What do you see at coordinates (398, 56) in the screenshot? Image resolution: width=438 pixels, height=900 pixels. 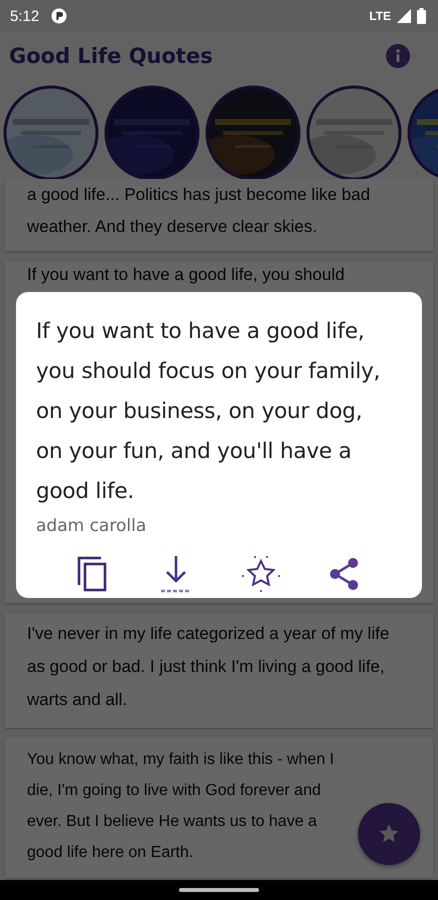 I see `info-icon` at bounding box center [398, 56].